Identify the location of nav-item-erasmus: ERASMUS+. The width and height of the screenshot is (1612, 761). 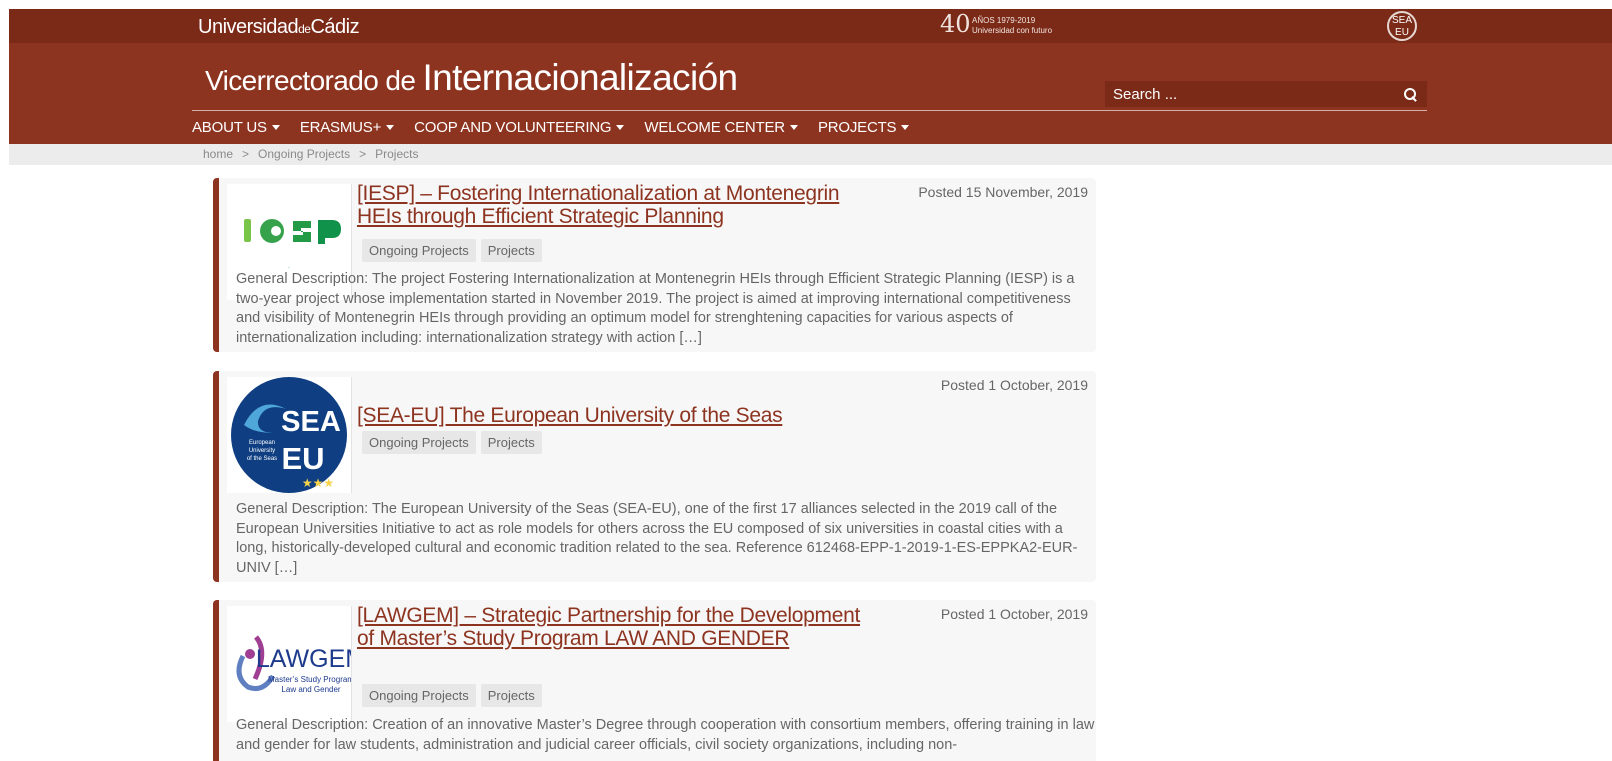
(347, 127).